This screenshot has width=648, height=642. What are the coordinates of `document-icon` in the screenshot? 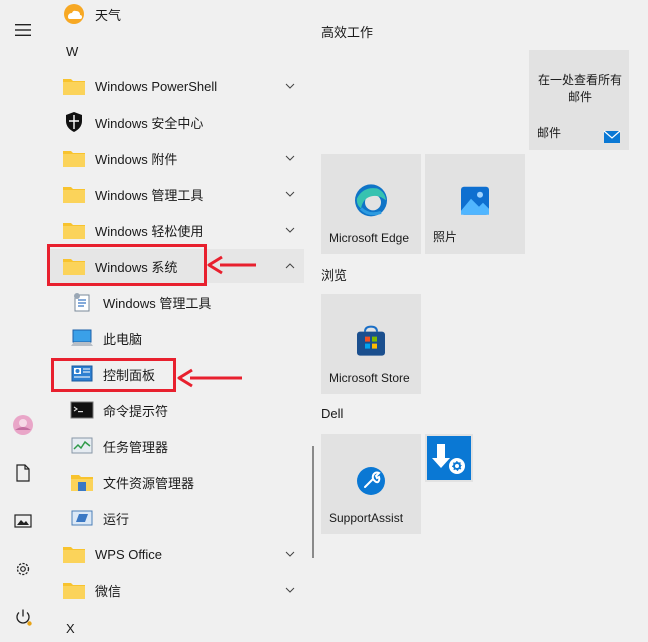 It's located at (23, 473).